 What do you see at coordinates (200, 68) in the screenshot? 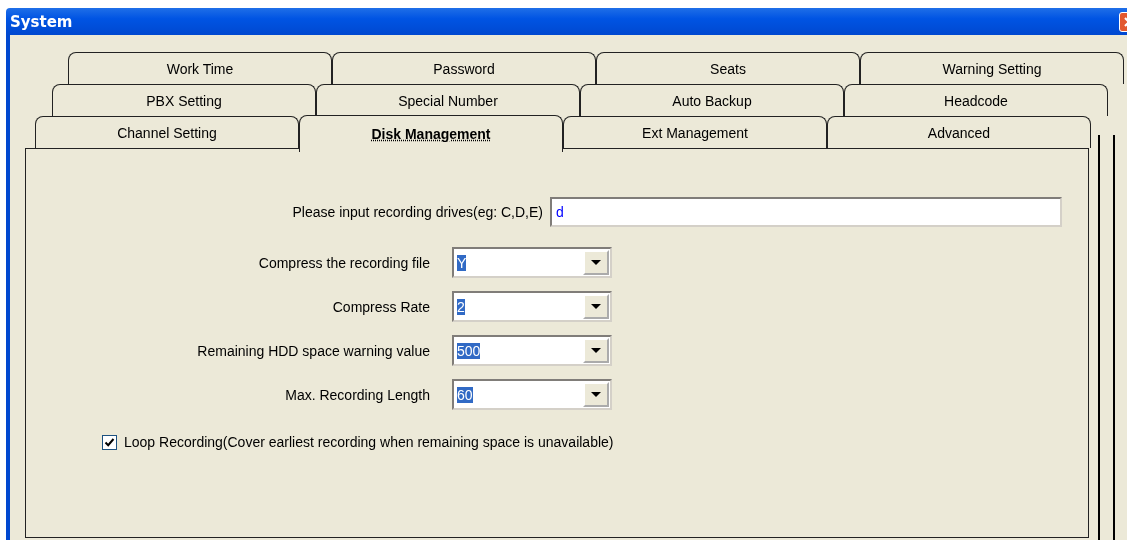
I see `tab: Work Time` at bounding box center [200, 68].